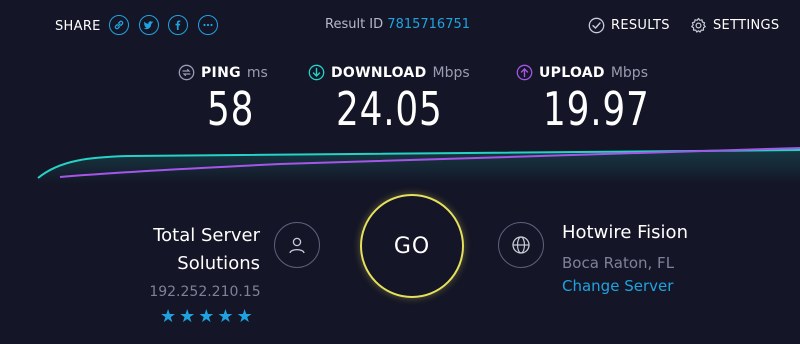 This screenshot has height=344, width=800. Describe the element at coordinates (379, 72) in the screenshot. I see `download-label: DOWNLOAD` at that location.